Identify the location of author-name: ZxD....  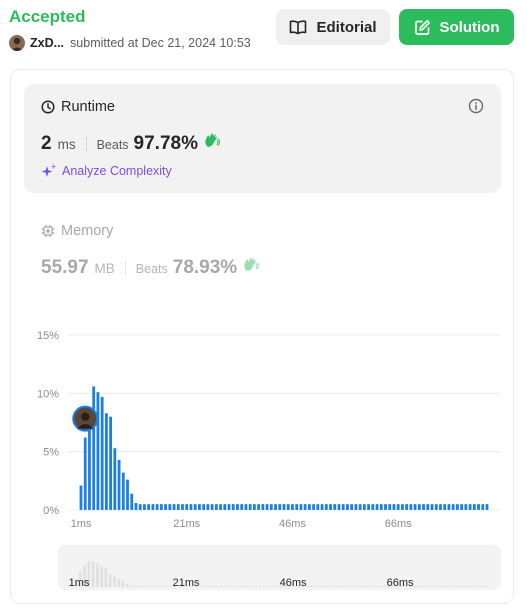
(47, 43).